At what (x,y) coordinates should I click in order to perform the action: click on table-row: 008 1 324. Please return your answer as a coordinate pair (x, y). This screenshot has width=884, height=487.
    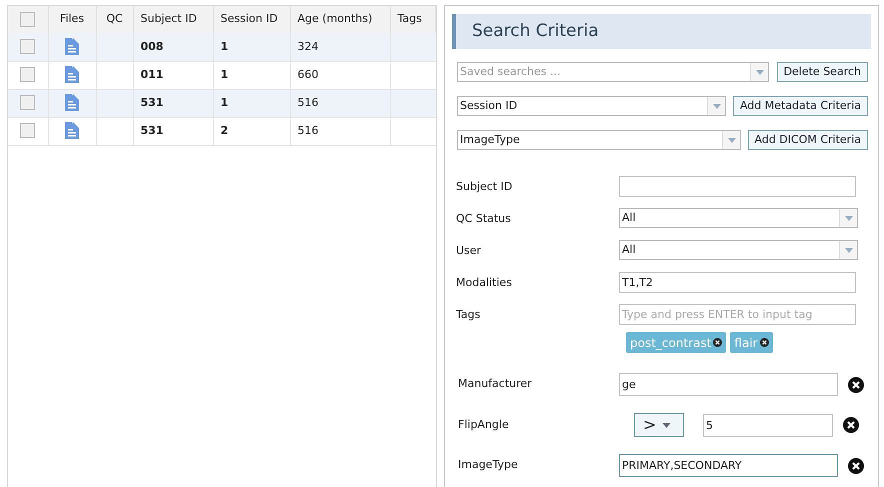
    Looking at the image, I should click on (222, 47).